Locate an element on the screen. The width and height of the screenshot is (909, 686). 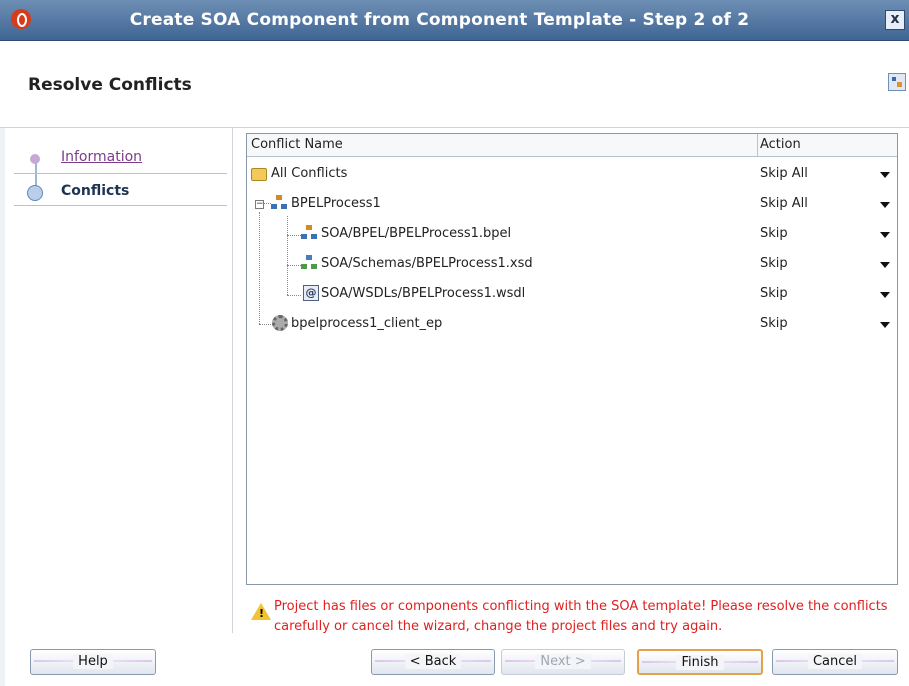
table-row-bpelprocess1: − BPELProcess1 Skip All is located at coordinates (572, 204).